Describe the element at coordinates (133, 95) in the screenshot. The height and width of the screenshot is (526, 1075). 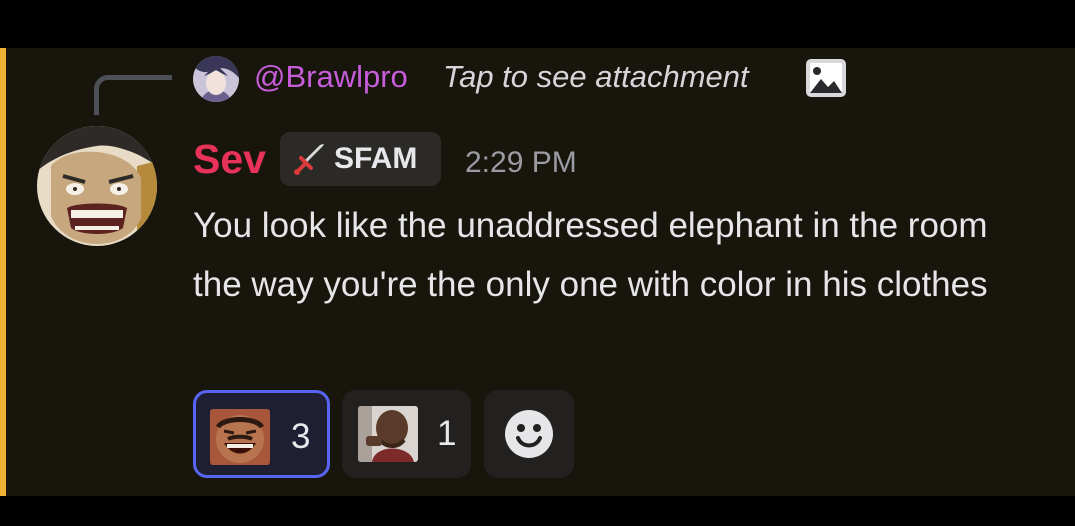
I see `reply-connector` at that location.